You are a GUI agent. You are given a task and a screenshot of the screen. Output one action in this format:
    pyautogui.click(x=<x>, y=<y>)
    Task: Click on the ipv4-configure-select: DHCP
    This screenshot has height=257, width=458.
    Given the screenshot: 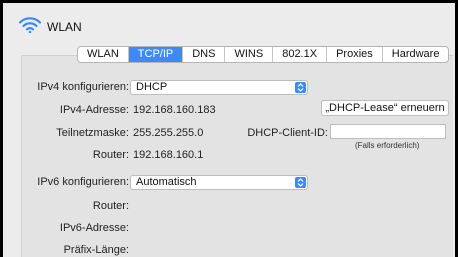 What is the action you would take?
    pyautogui.click(x=219, y=87)
    